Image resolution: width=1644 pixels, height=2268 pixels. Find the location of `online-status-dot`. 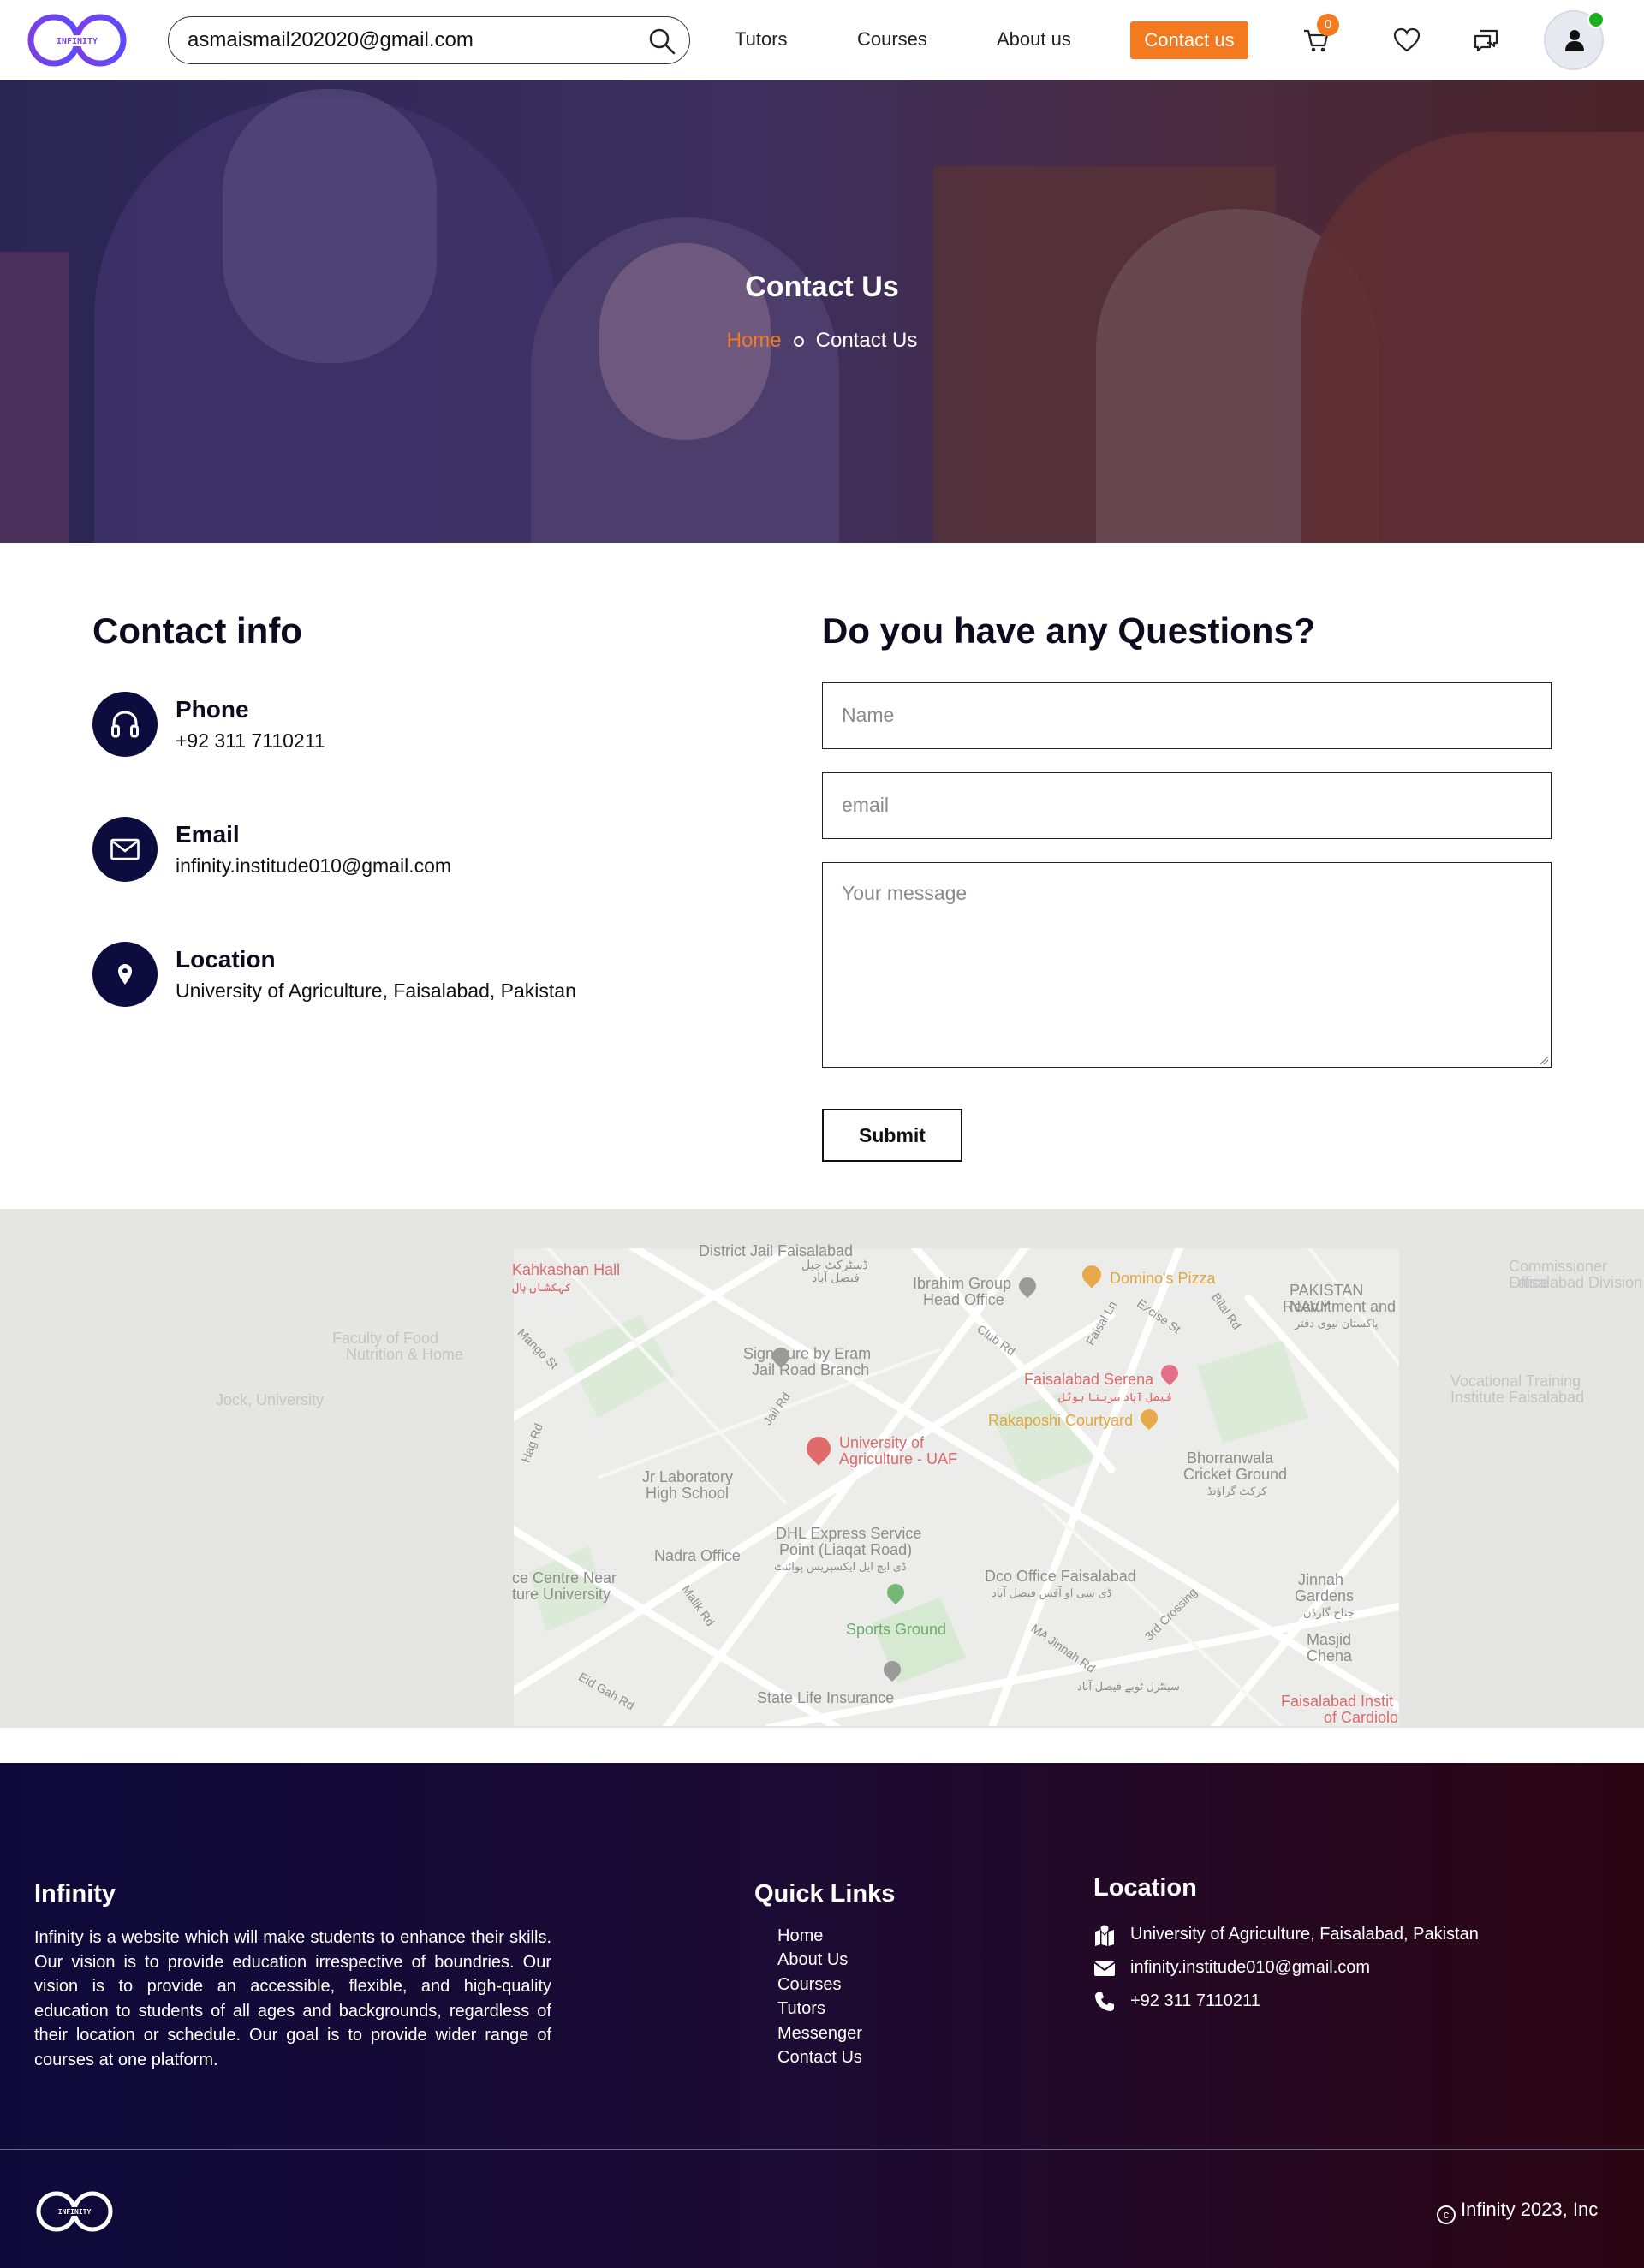

online-status-dot is located at coordinates (1596, 19).